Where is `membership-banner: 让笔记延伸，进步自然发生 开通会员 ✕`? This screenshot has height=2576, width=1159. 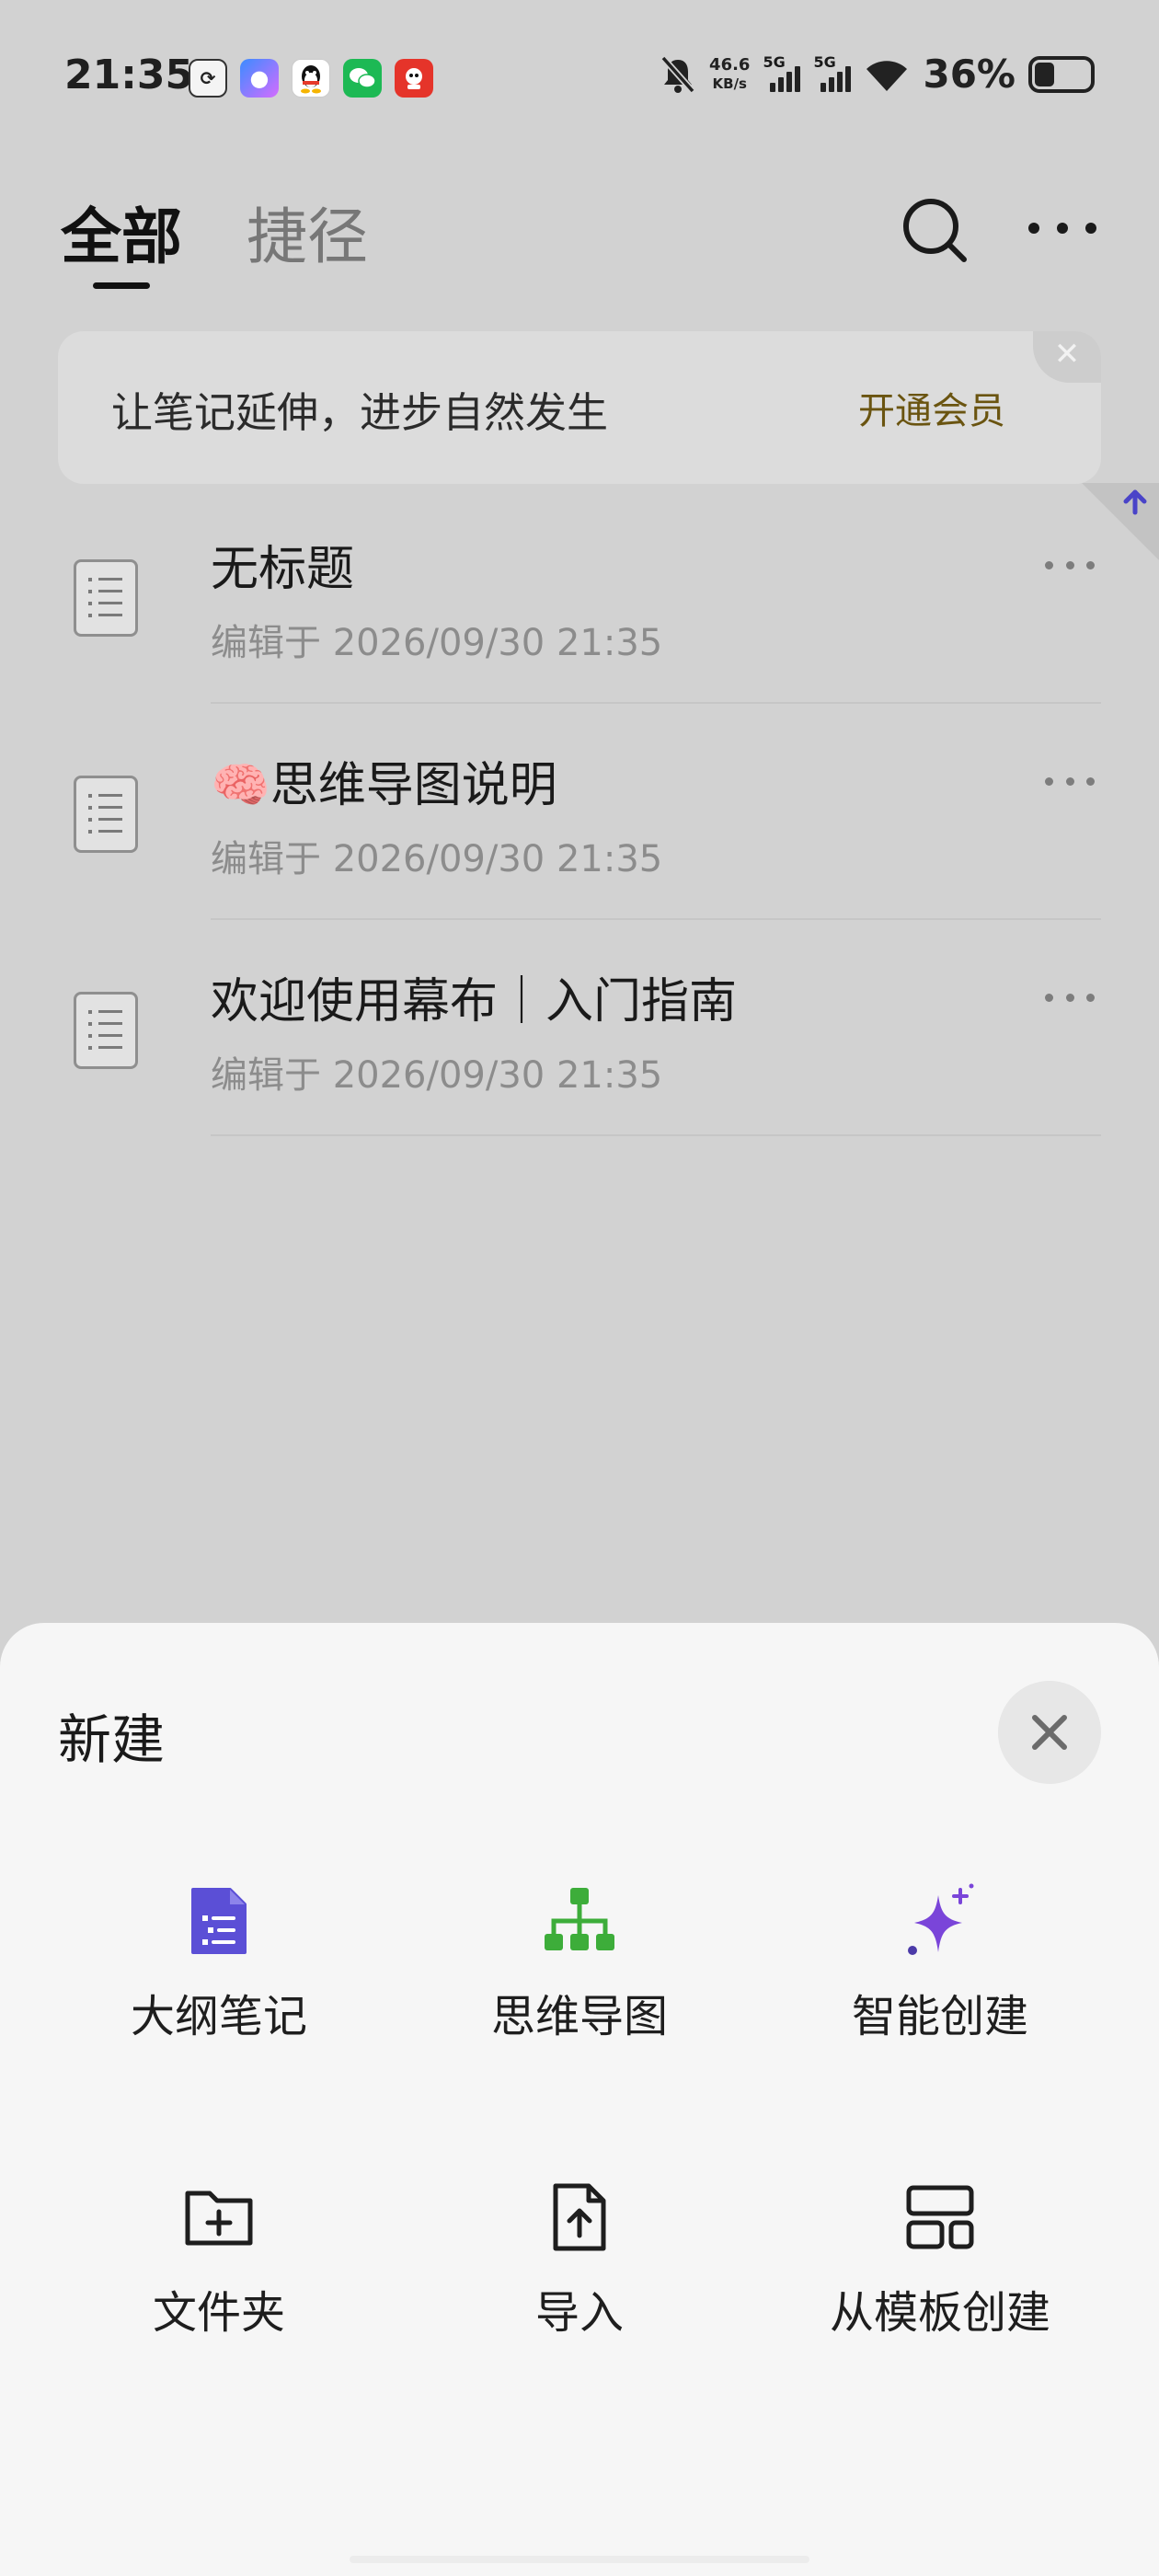
membership-banner: 让笔记延伸，进步自然发生 开通会员 ✕ is located at coordinates (579, 407).